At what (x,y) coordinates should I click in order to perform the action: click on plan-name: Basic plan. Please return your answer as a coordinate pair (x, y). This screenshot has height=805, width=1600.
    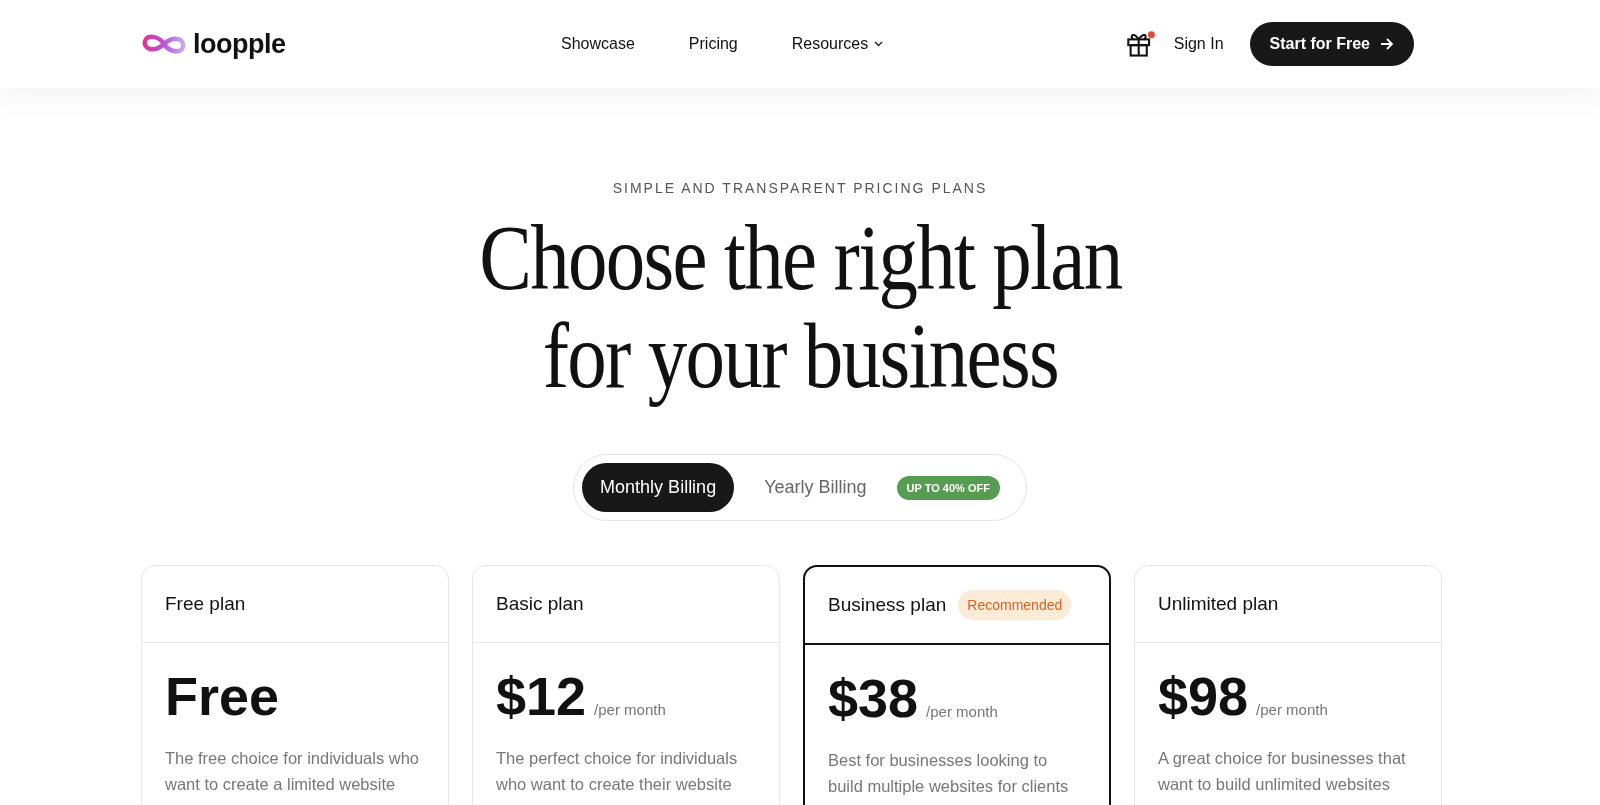
    Looking at the image, I should click on (540, 604).